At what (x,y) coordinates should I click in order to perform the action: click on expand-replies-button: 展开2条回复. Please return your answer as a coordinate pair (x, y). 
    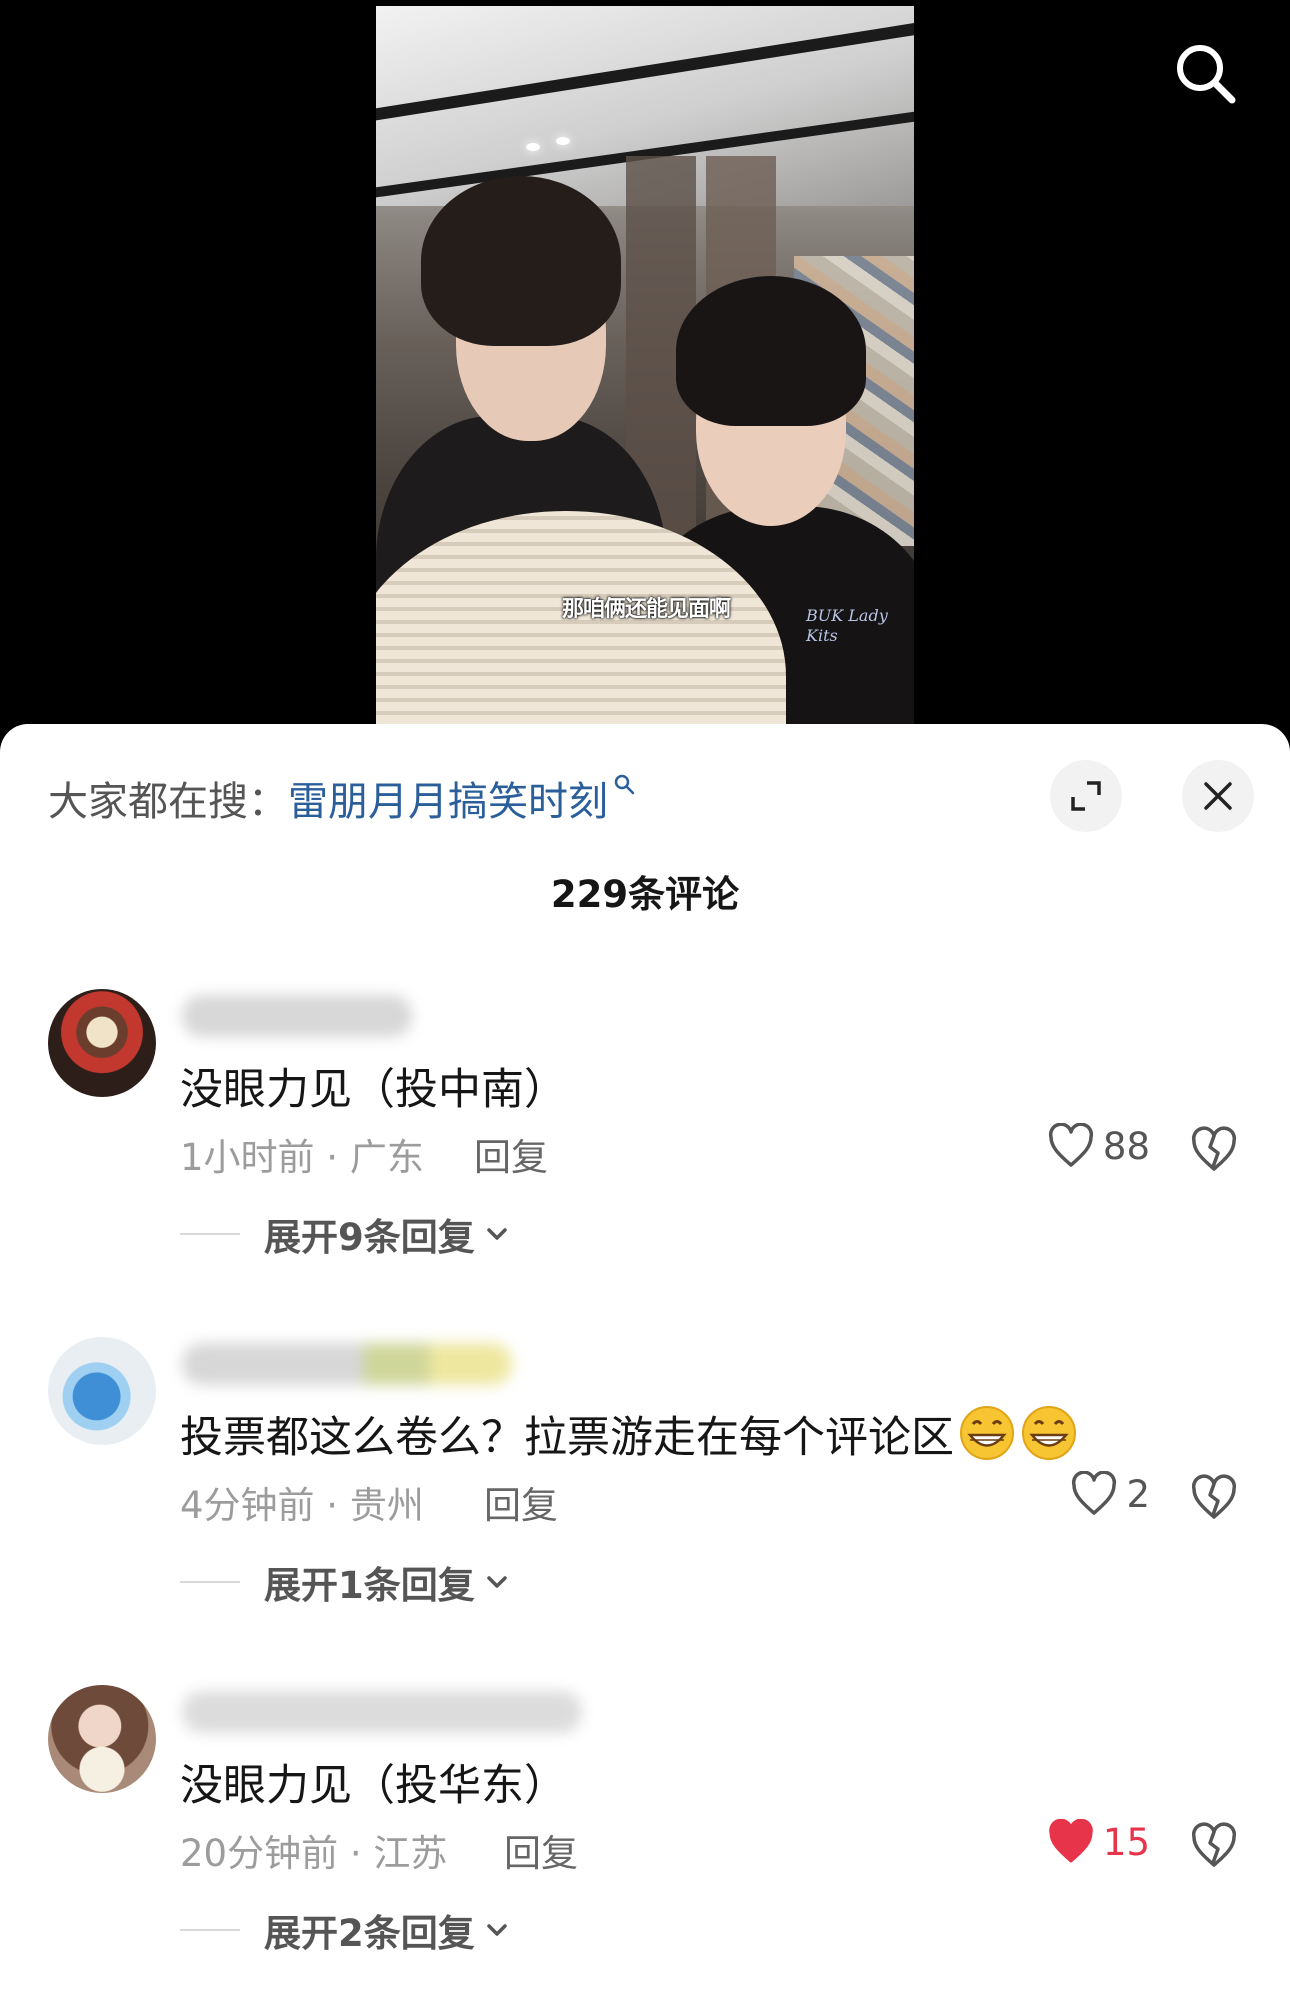
    Looking at the image, I should click on (345, 1930).